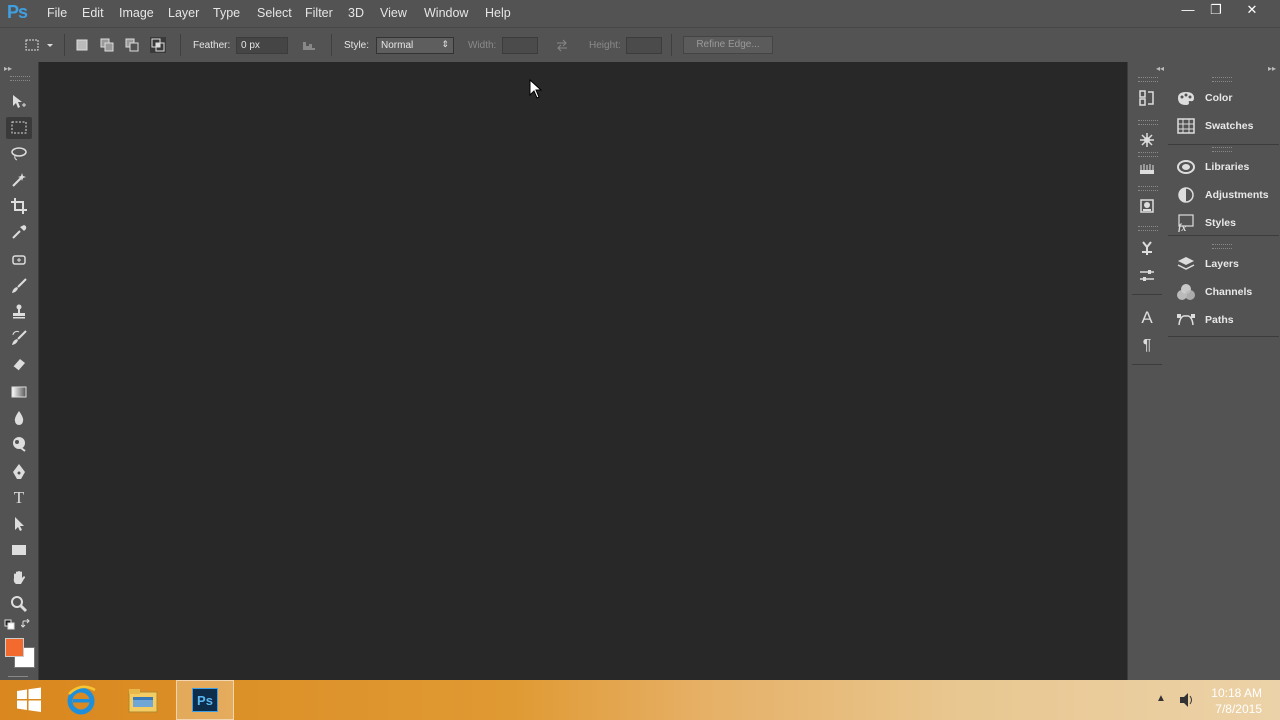  Describe the element at coordinates (19, 604) in the screenshot. I see `zoom-tool` at that location.